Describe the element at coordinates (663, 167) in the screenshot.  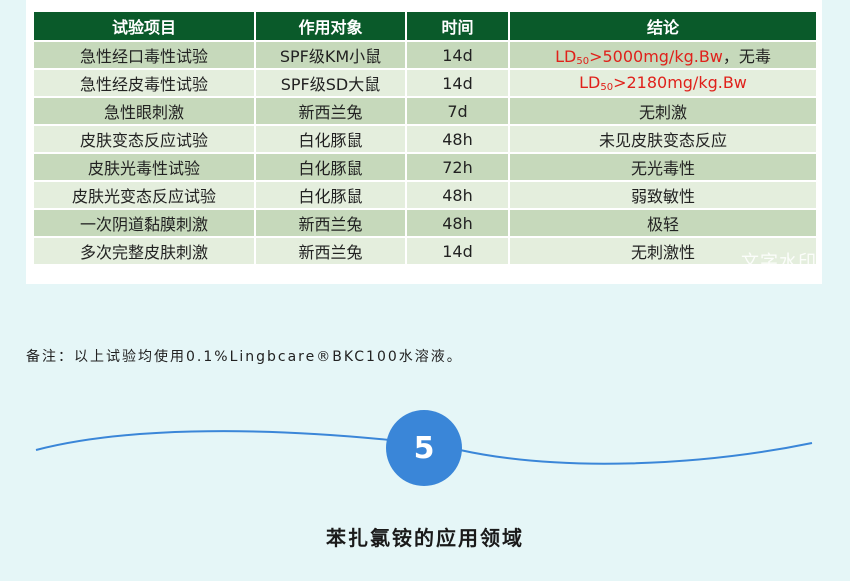
I see `cell-conclusion: 无光毒性` at that location.